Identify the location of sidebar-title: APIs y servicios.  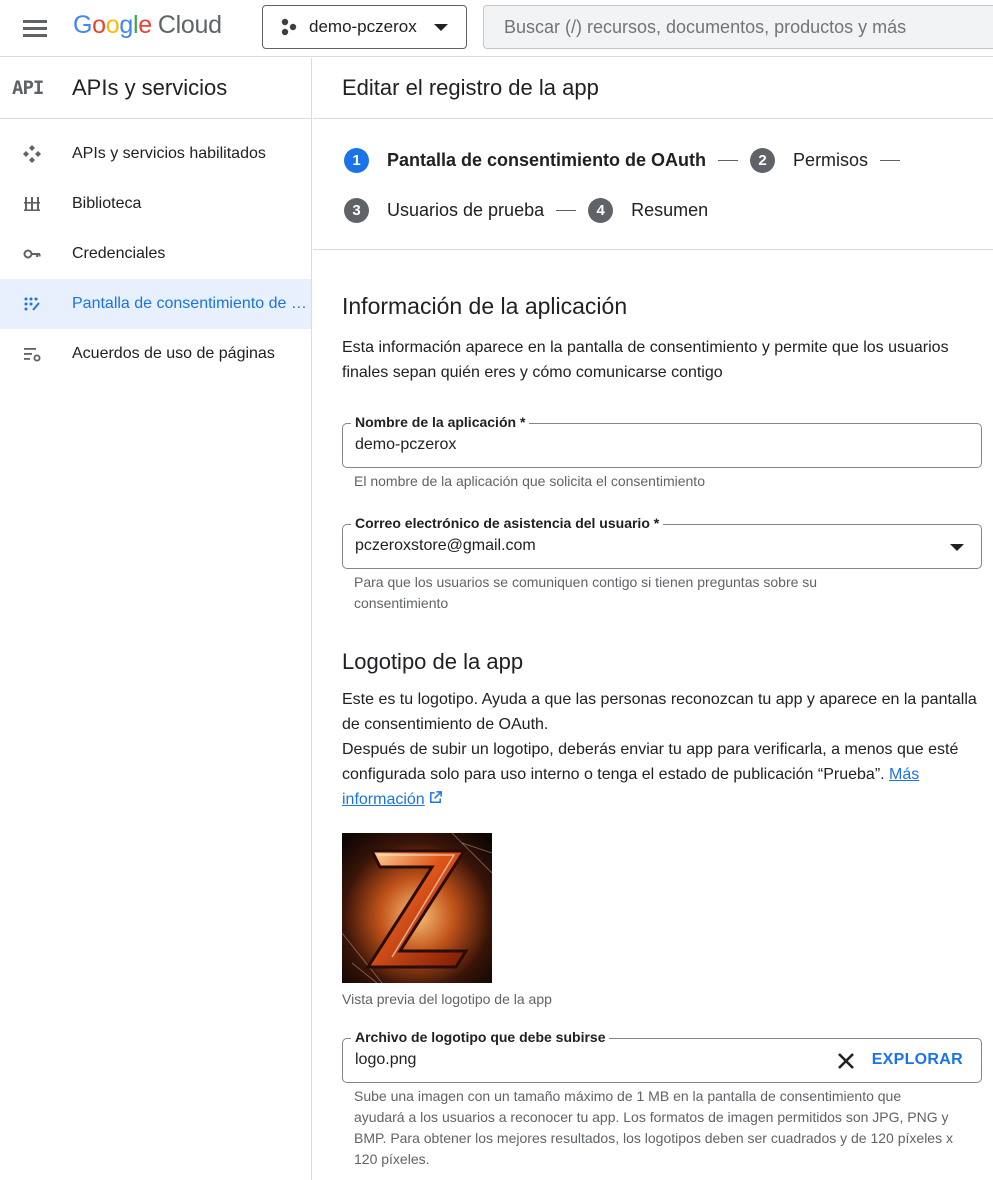
(150, 87).